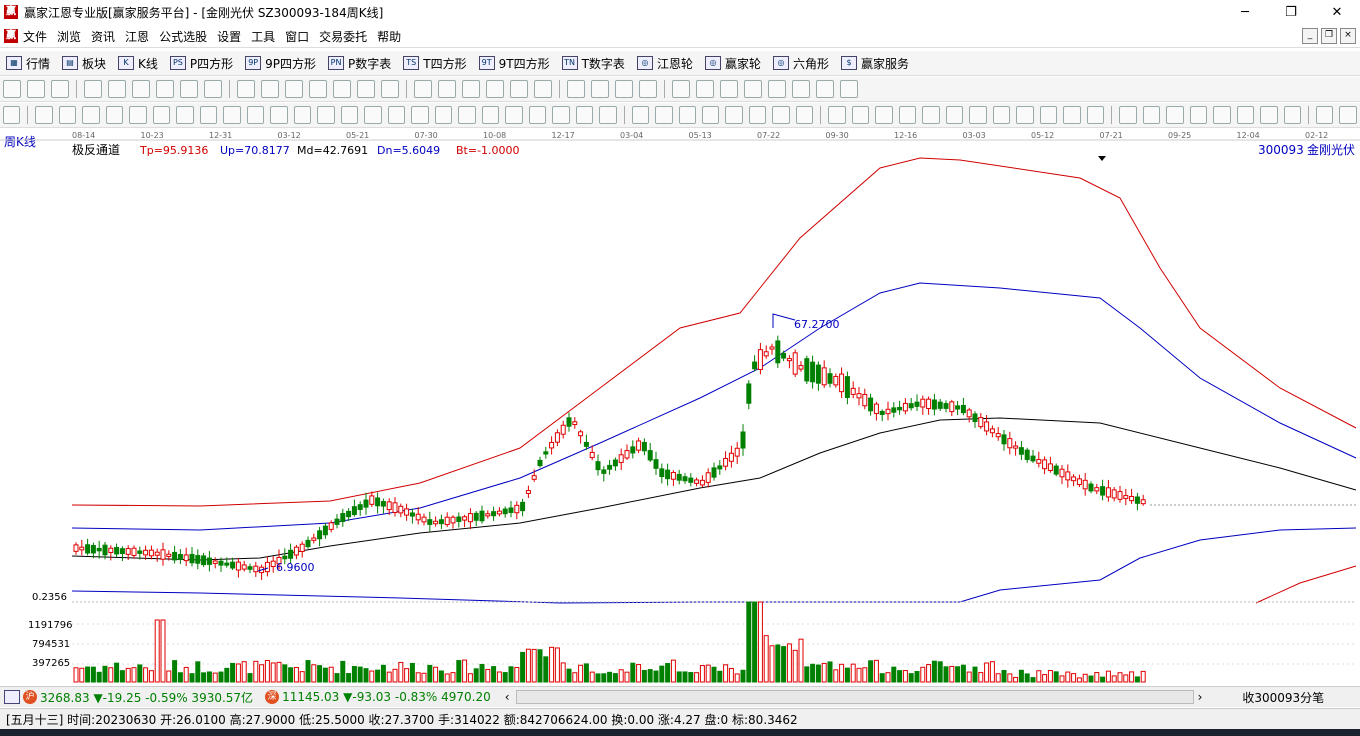 The image size is (1360, 736). I want to click on scroll-right-icon: ›, so click(1200, 697).